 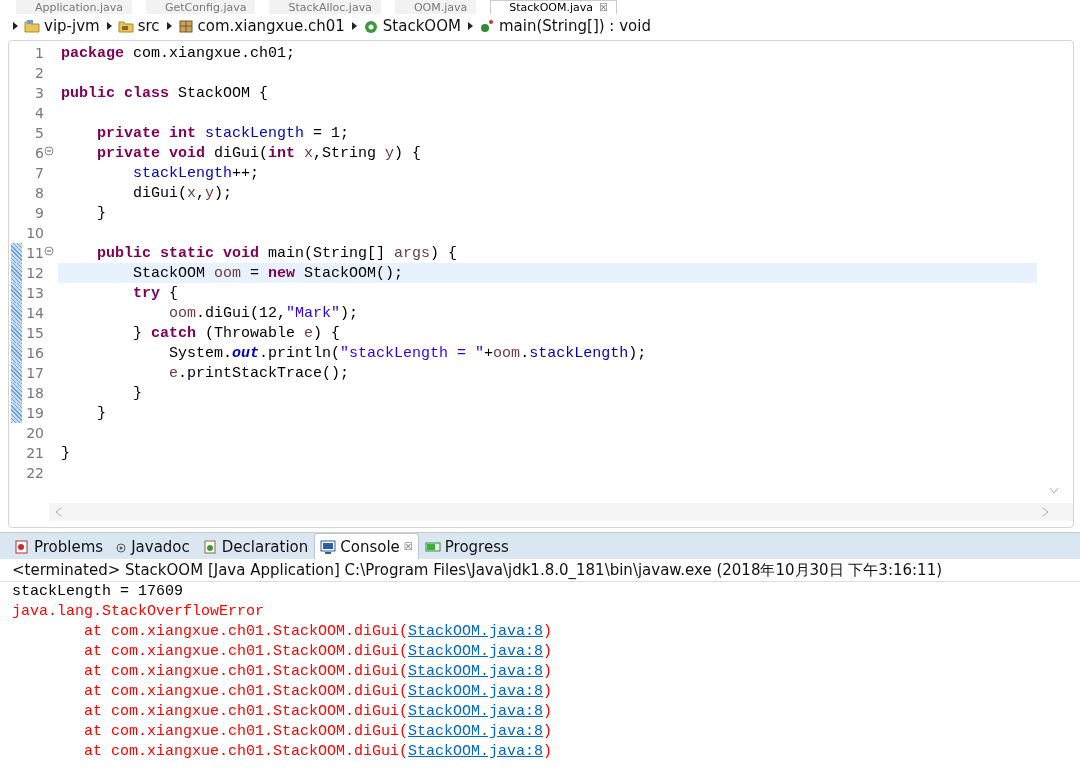 I want to click on breadcrumb-item: StackOOM, so click(x=421, y=26).